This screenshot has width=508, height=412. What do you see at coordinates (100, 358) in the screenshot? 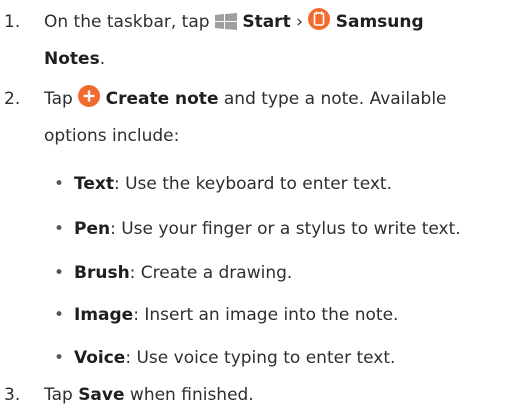
I see `bullet-term: Voice` at bounding box center [100, 358].